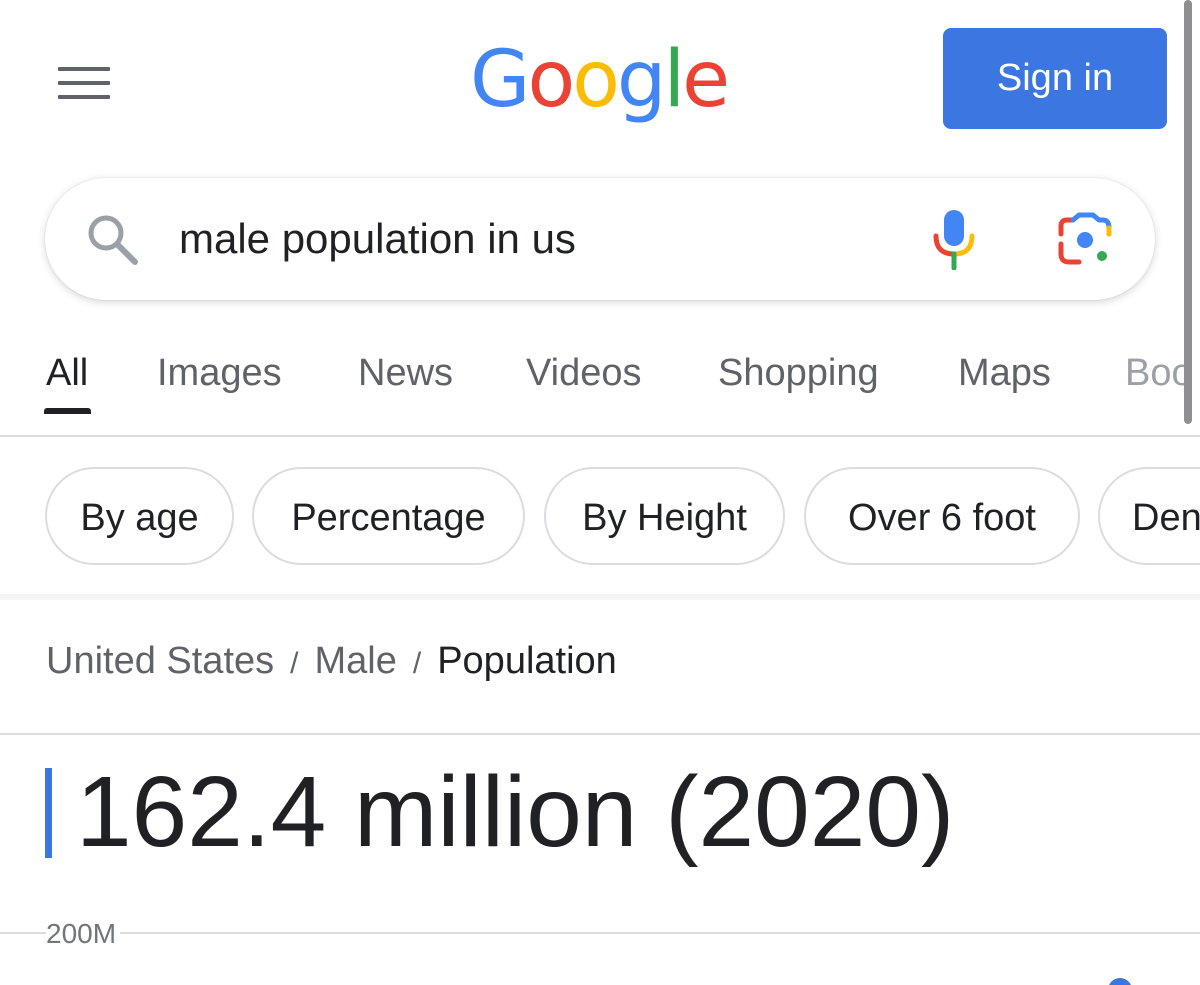 The width and height of the screenshot is (1200, 985). I want to click on scrollbar, so click(1188, 212).